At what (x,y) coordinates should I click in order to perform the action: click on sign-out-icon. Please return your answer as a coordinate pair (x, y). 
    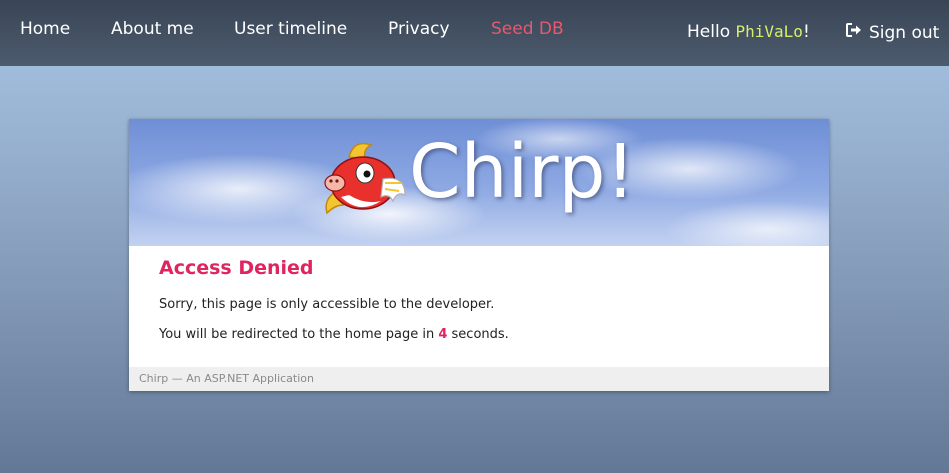
    Looking at the image, I should click on (854, 32).